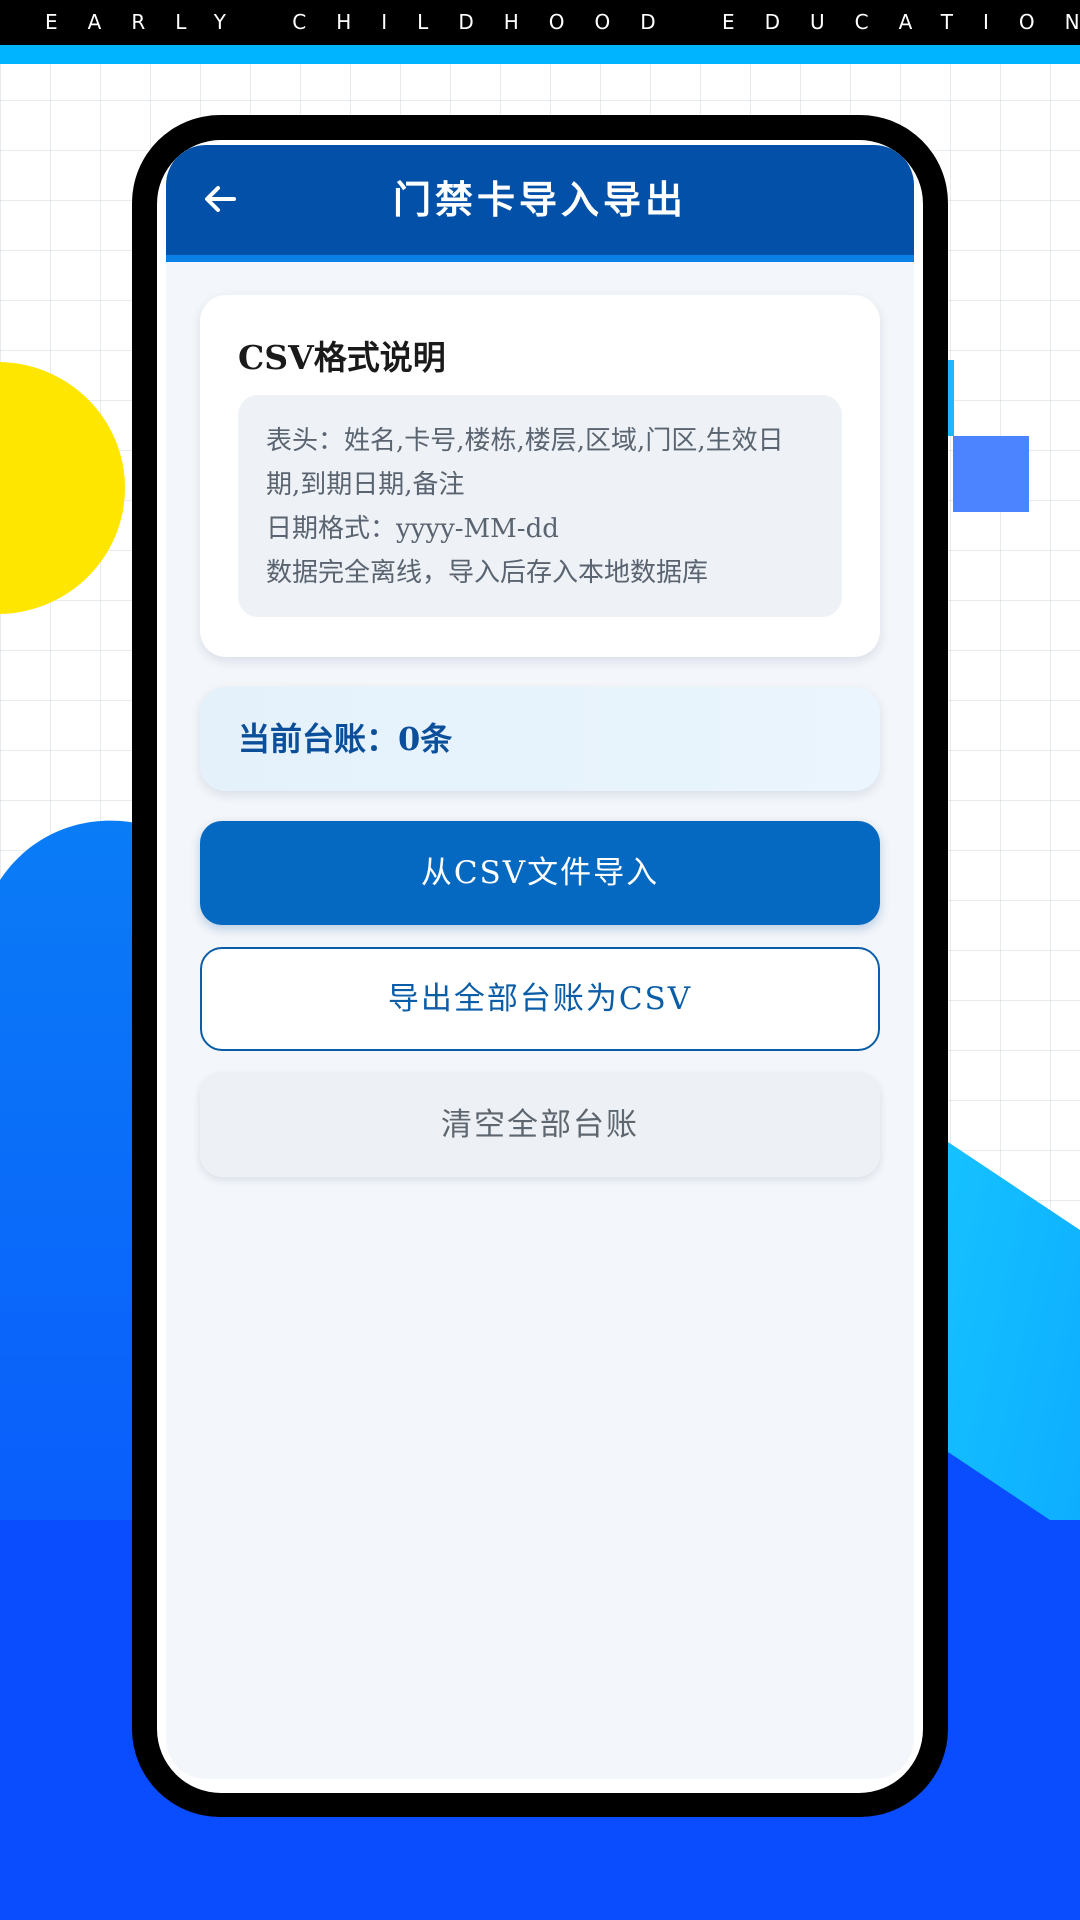  I want to click on arrow-left-icon, so click(220, 199).